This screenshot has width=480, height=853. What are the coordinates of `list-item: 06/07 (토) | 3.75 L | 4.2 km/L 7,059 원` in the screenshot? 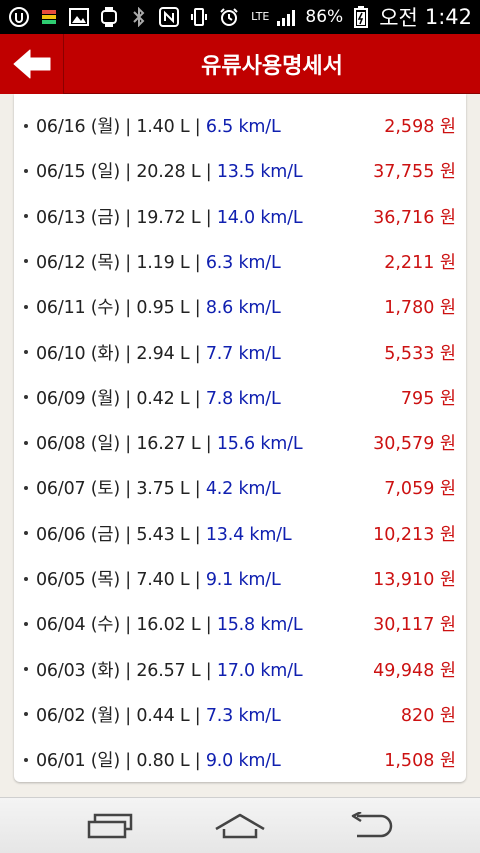 It's located at (240, 487).